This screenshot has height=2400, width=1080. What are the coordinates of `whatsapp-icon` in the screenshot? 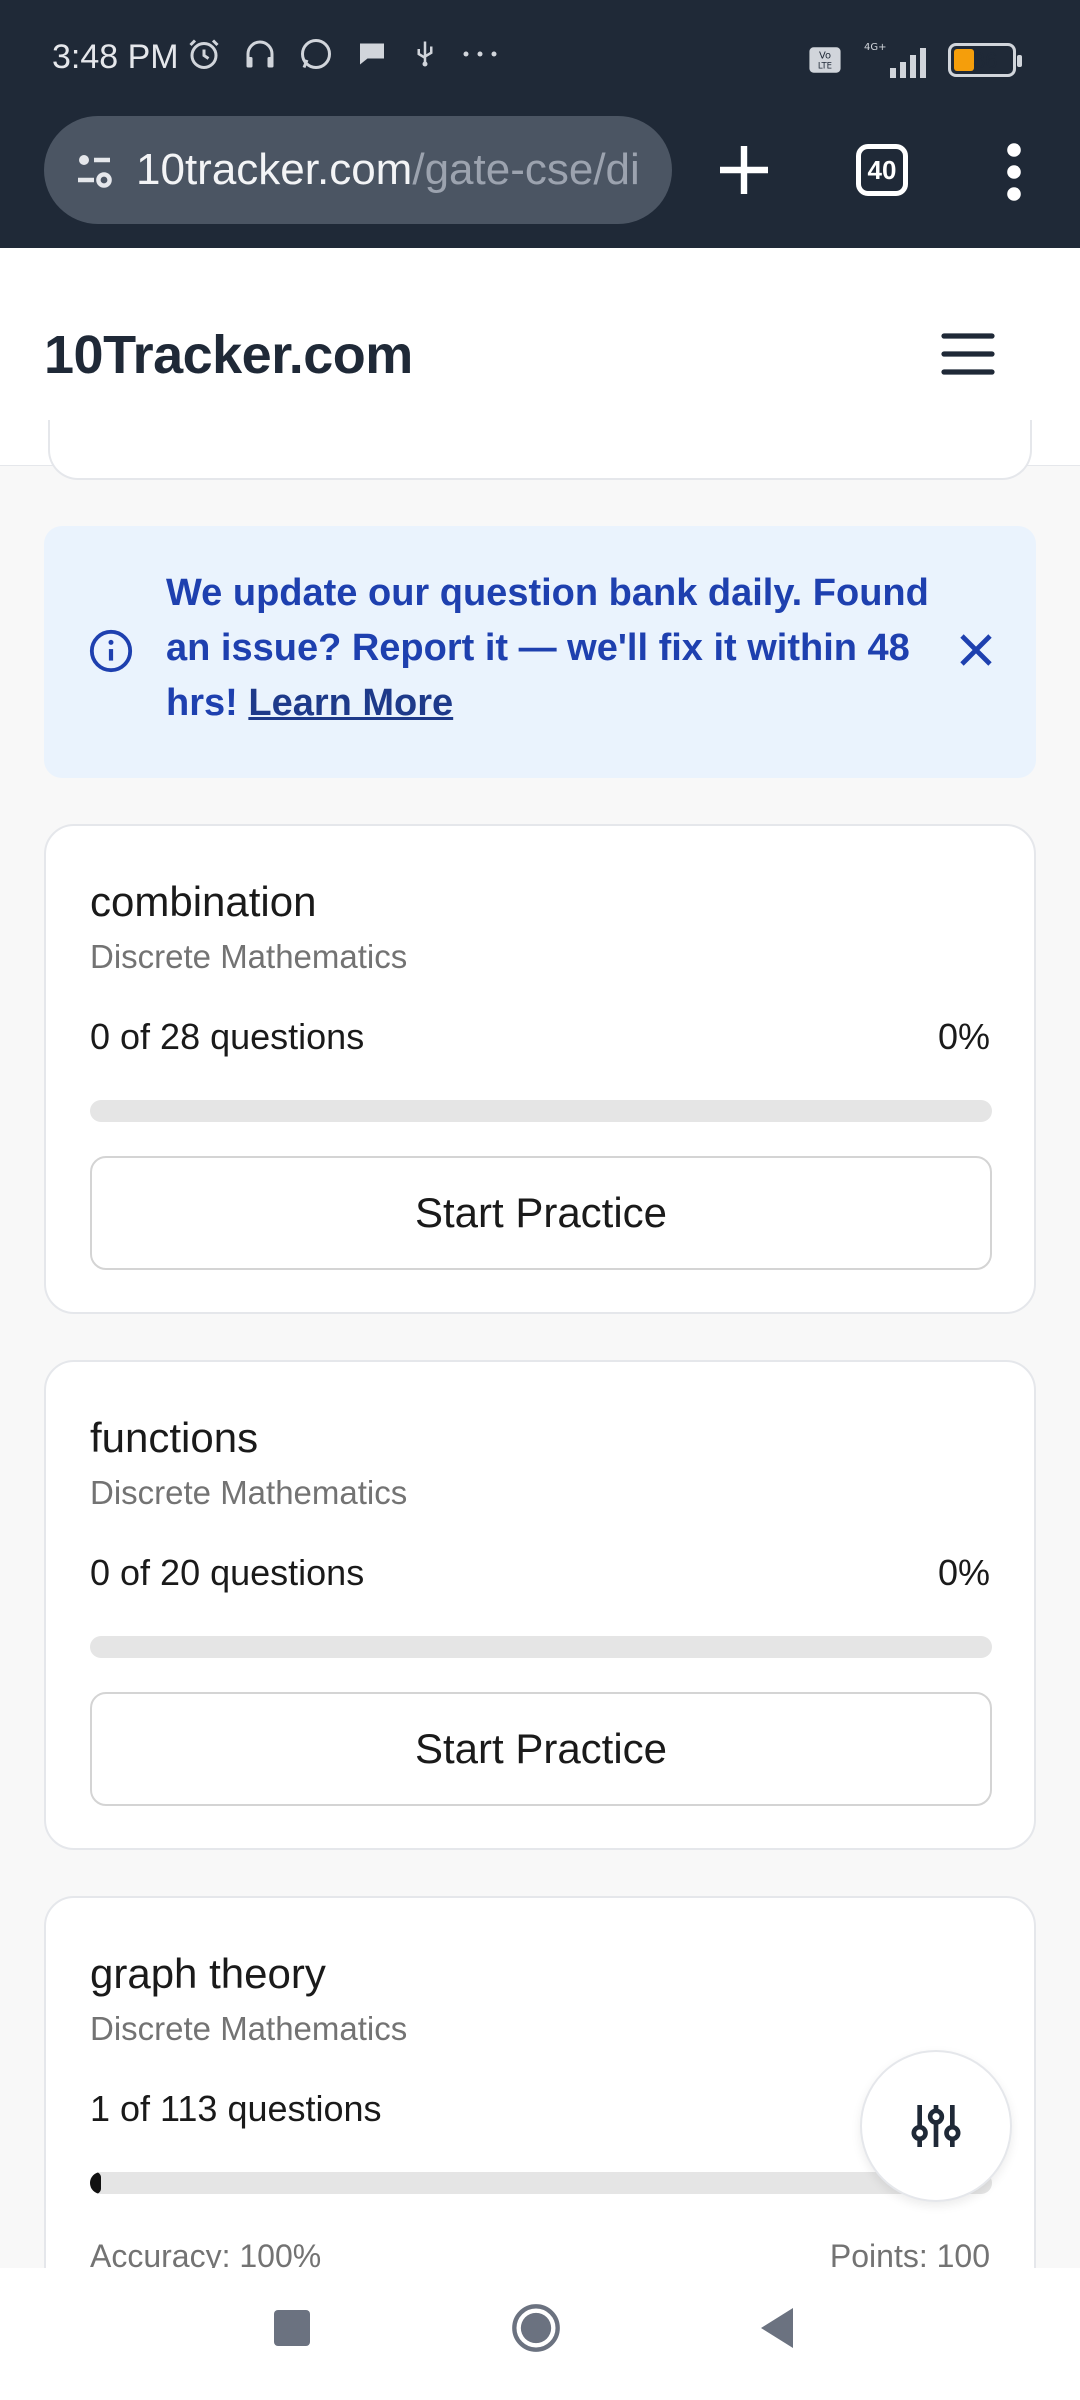 It's located at (316, 54).